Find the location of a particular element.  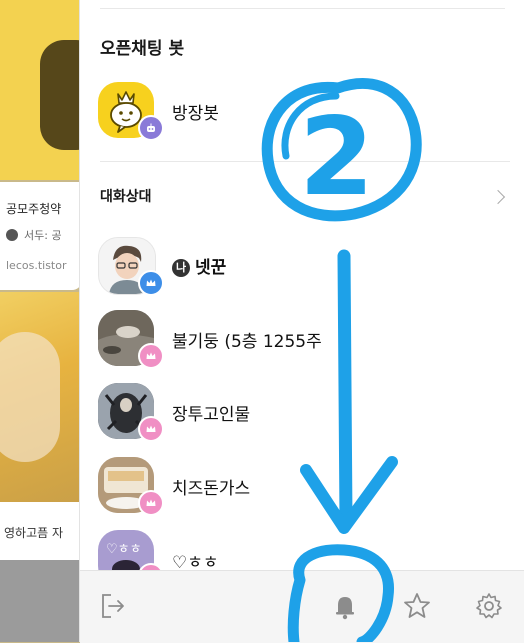

background-photo is located at coordinates (41, 397).